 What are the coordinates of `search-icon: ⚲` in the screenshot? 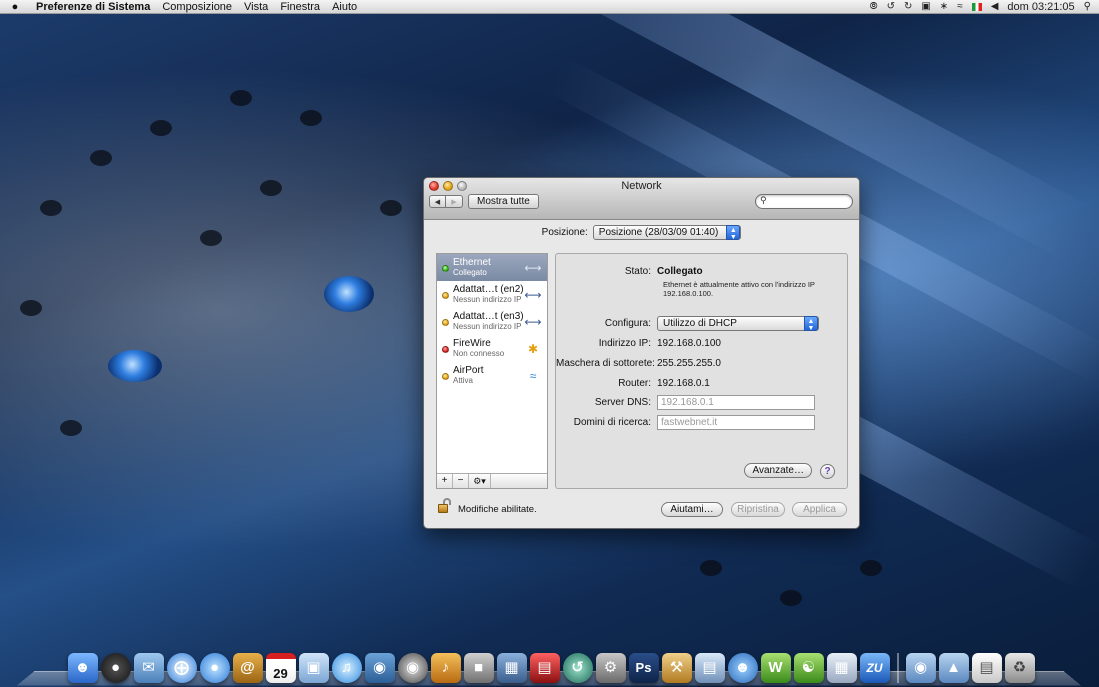 It's located at (763, 200).